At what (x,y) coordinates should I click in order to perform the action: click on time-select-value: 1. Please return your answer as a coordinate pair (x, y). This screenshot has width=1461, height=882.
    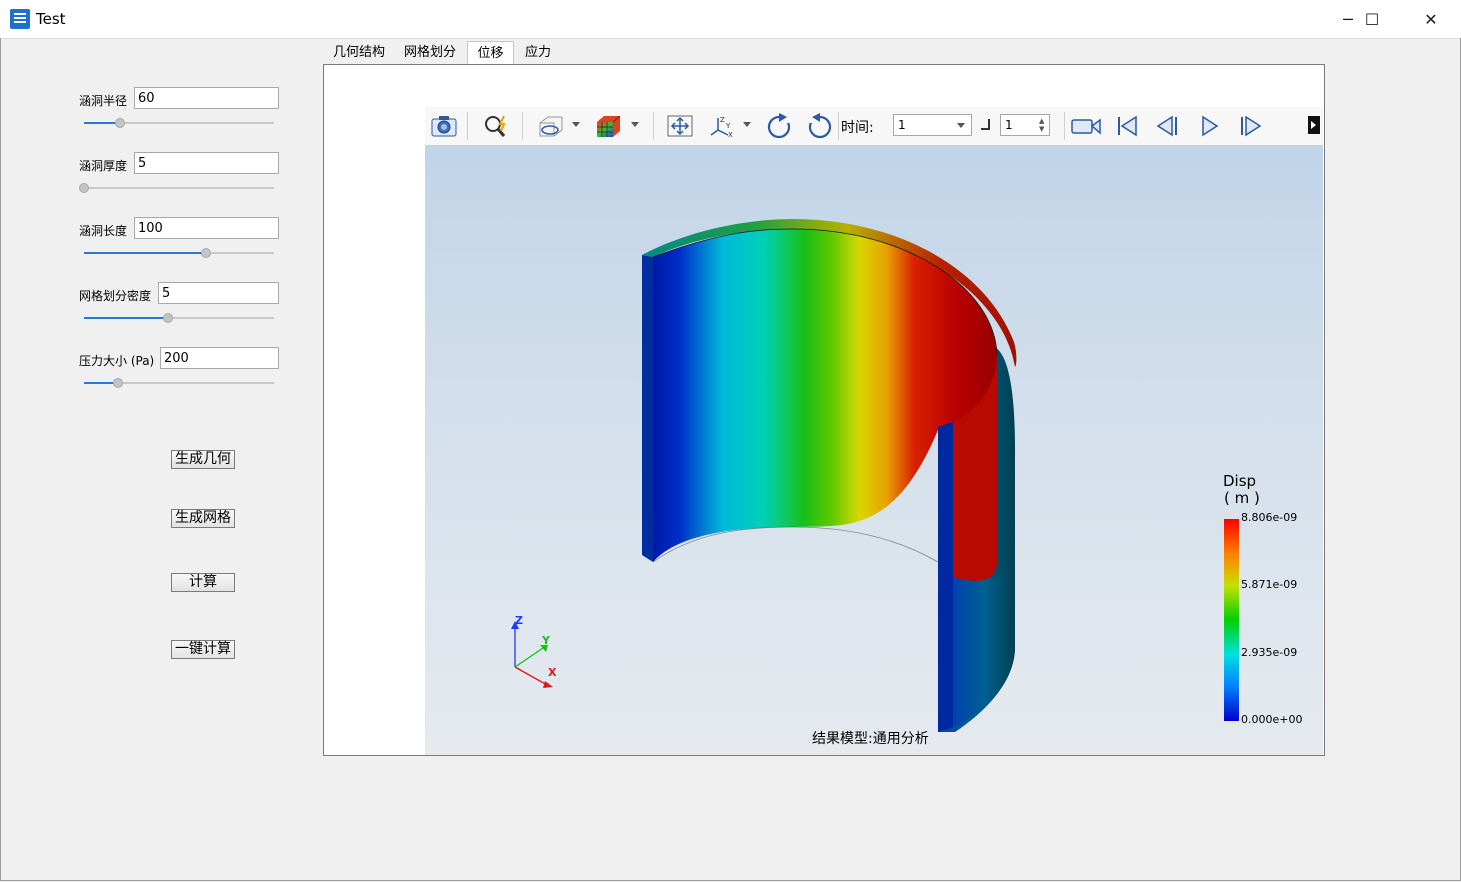
    Looking at the image, I should click on (902, 125).